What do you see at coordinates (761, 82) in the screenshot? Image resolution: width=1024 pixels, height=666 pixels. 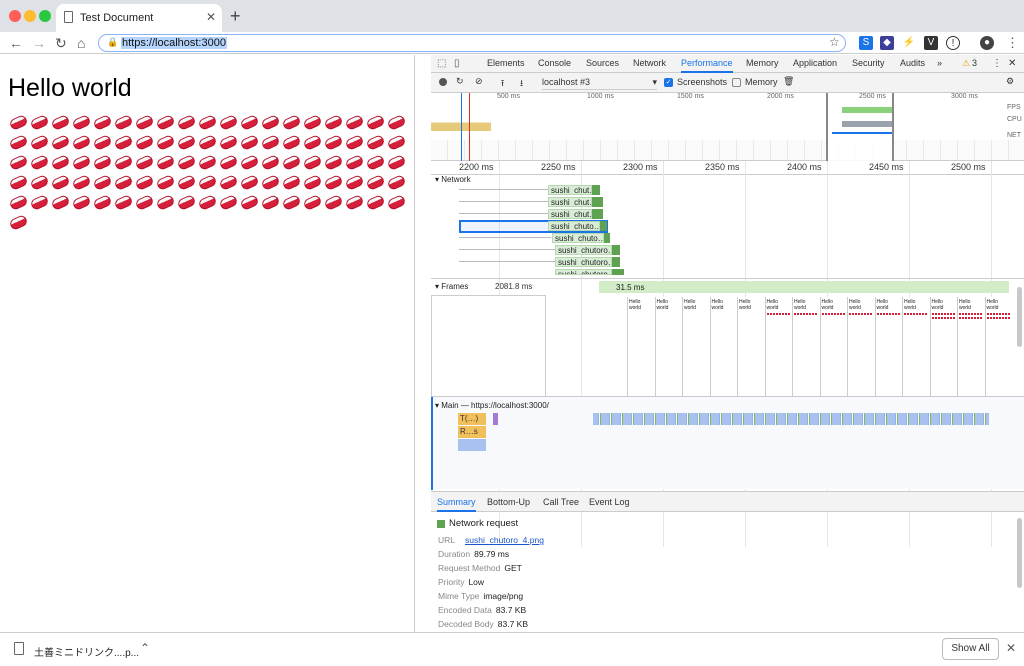 I see `memory-label: Memory` at bounding box center [761, 82].